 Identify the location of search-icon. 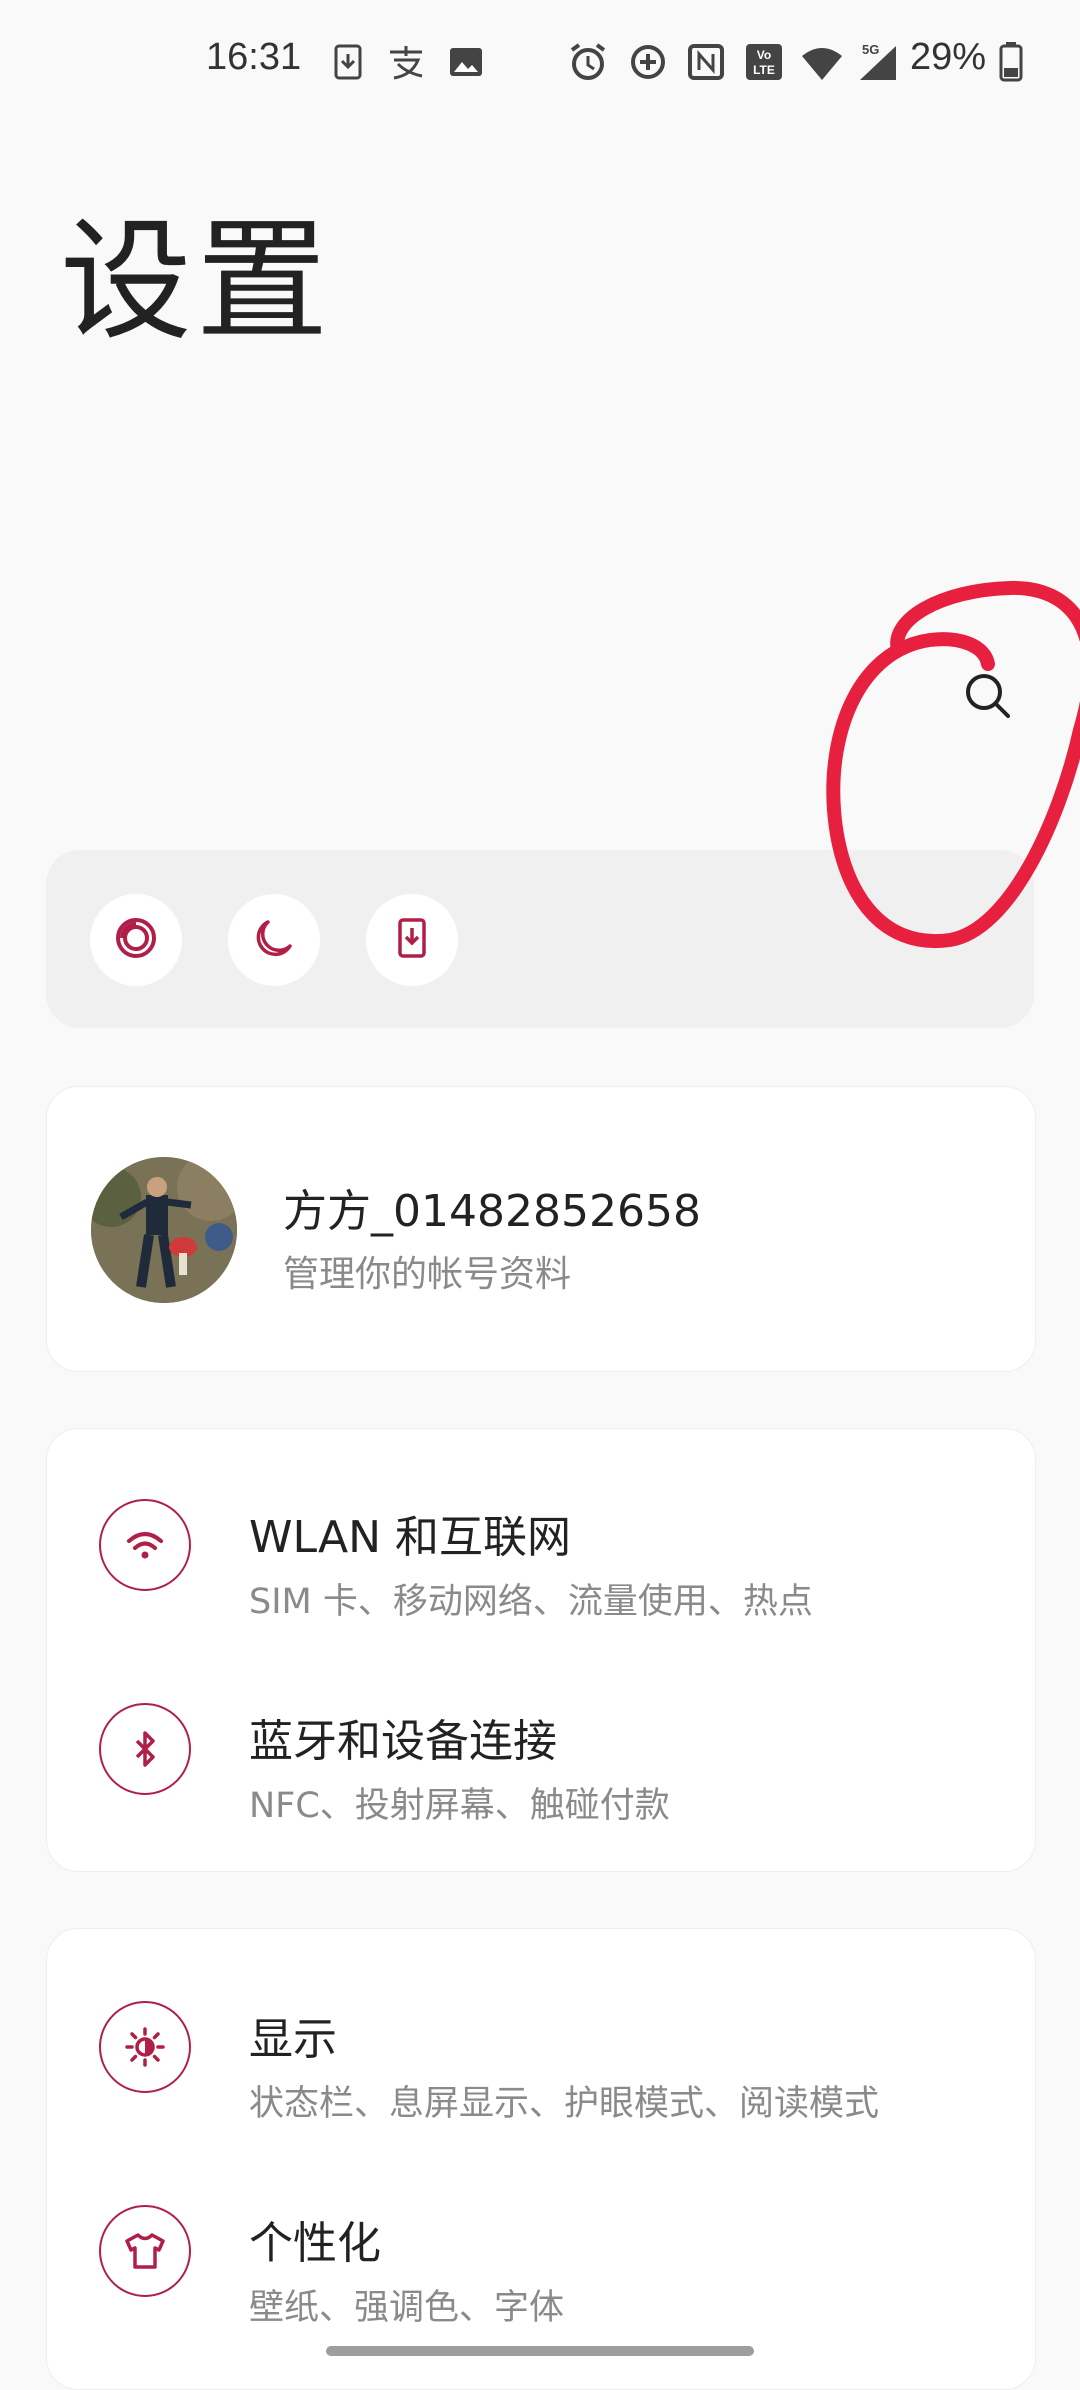
(988, 698).